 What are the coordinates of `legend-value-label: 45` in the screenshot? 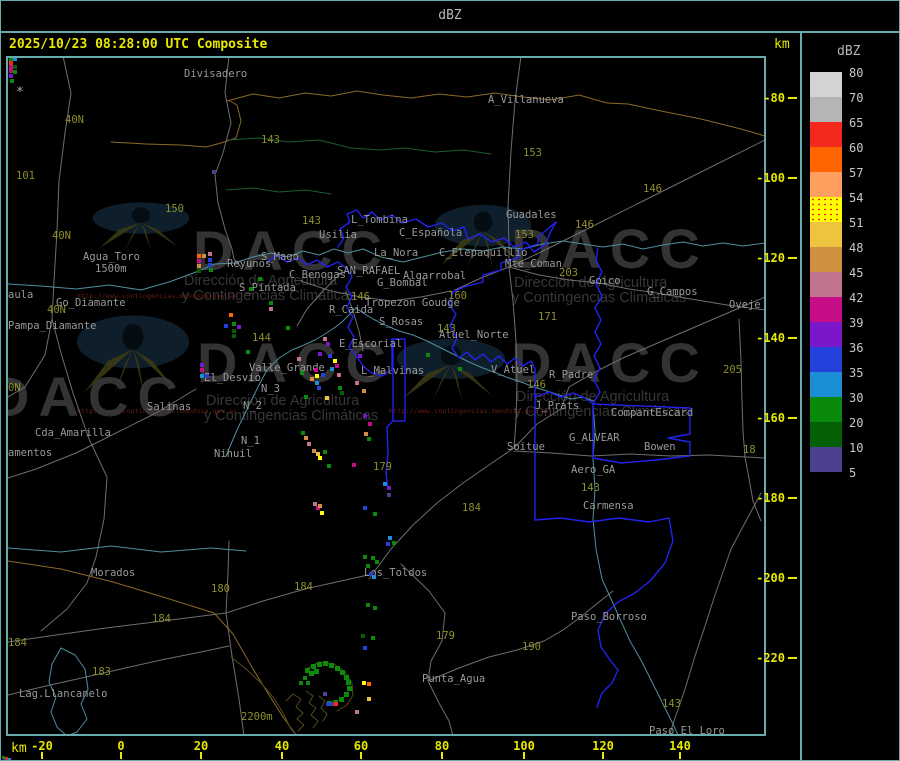 It's located at (856, 273).